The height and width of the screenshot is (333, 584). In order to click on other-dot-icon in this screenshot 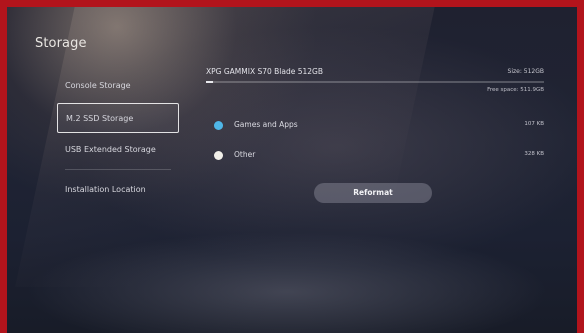, I will do `click(218, 155)`.